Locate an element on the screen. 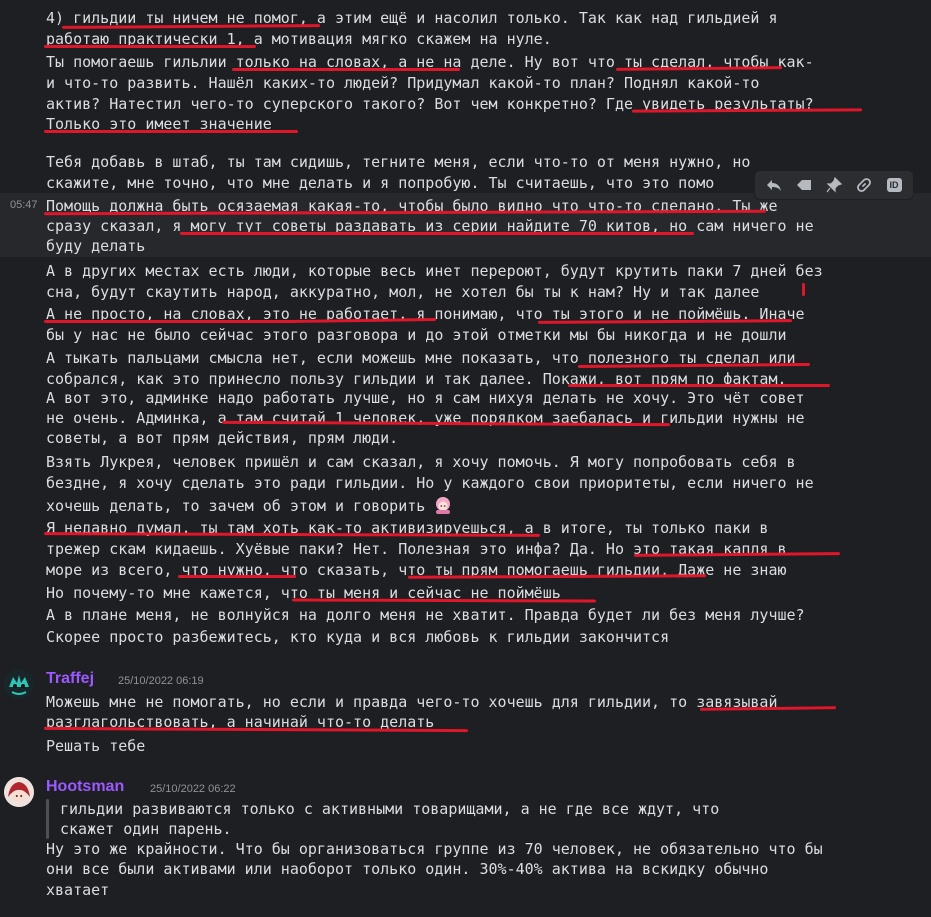  id-label: ID is located at coordinates (894, 185).